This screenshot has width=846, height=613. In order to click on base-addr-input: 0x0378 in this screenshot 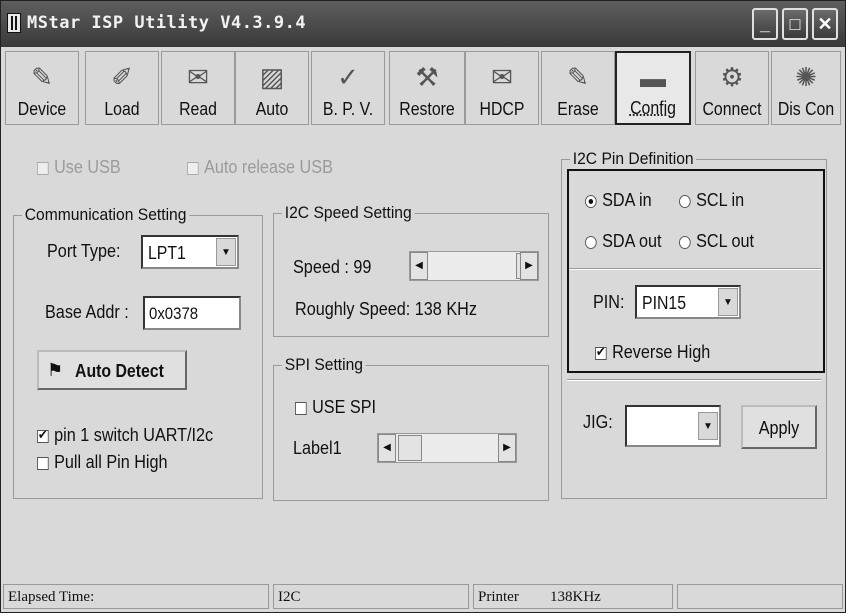, I will do `click(192, 313)`.